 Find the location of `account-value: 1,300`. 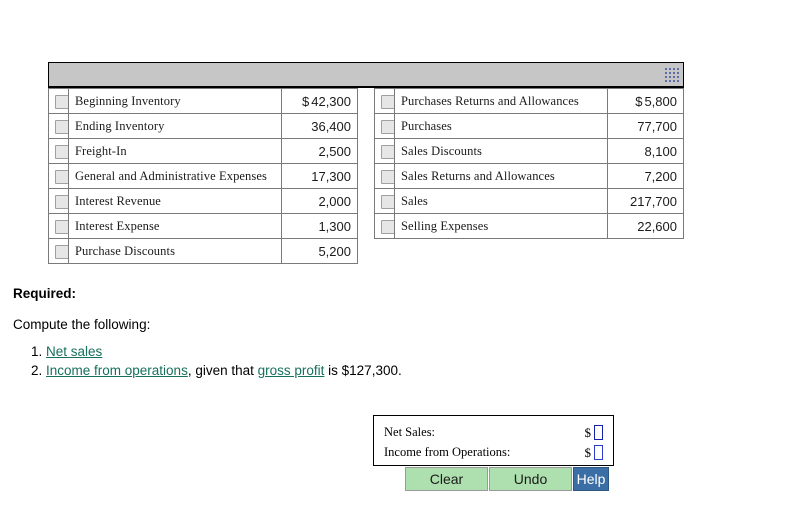

account-value: 1,300 is located at coordinates (319, 226).